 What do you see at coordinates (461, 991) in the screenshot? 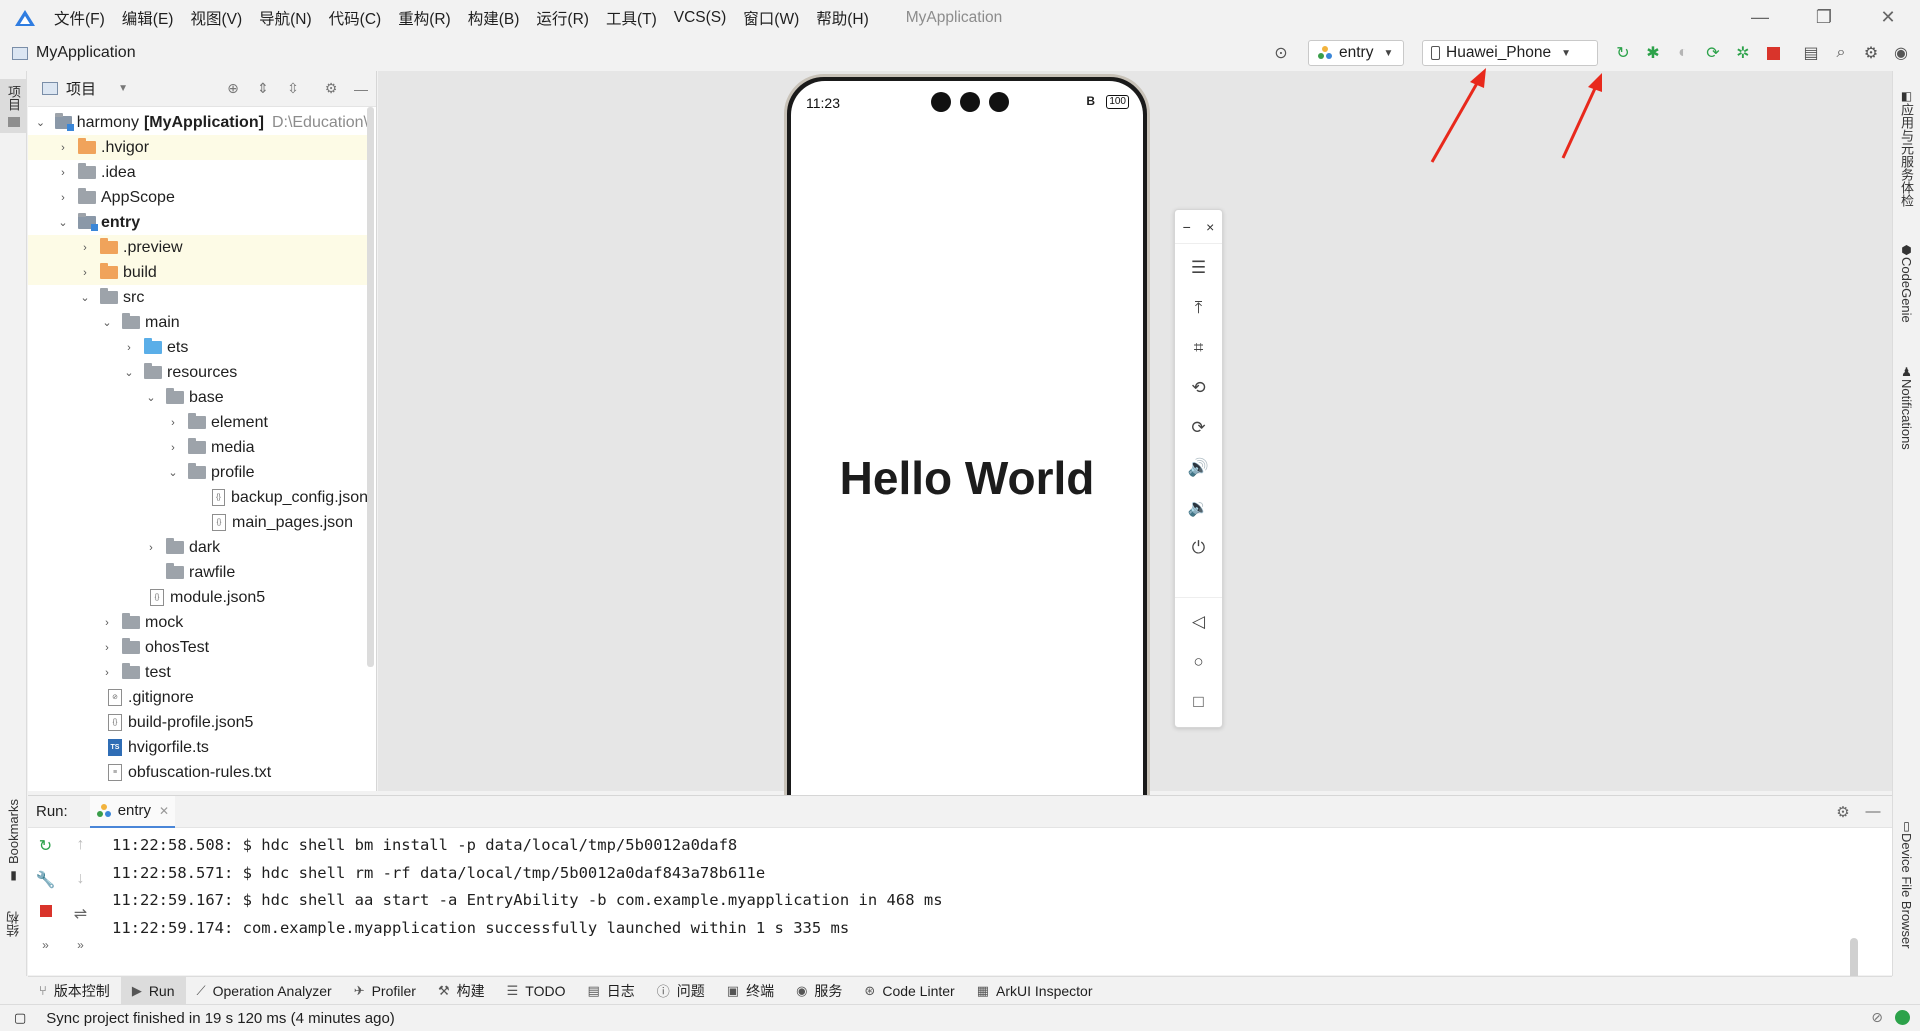
I see `tab-build: ⚒ 构建` at bounding box center [461, 991].